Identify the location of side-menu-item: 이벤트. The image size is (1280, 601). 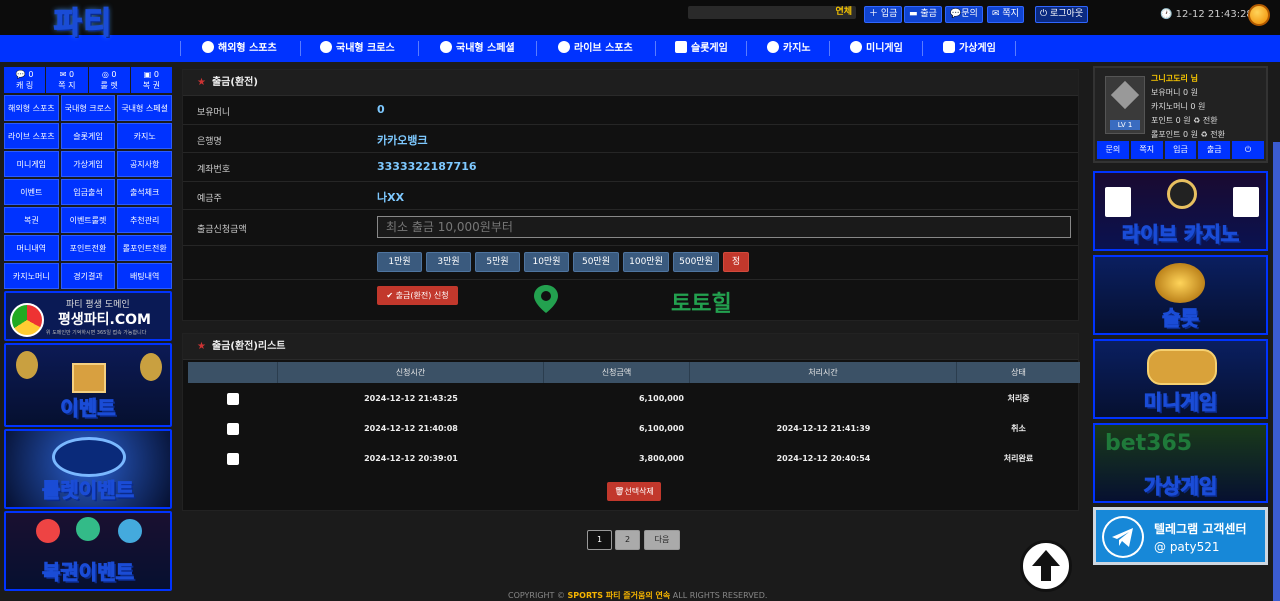
(31, 192).